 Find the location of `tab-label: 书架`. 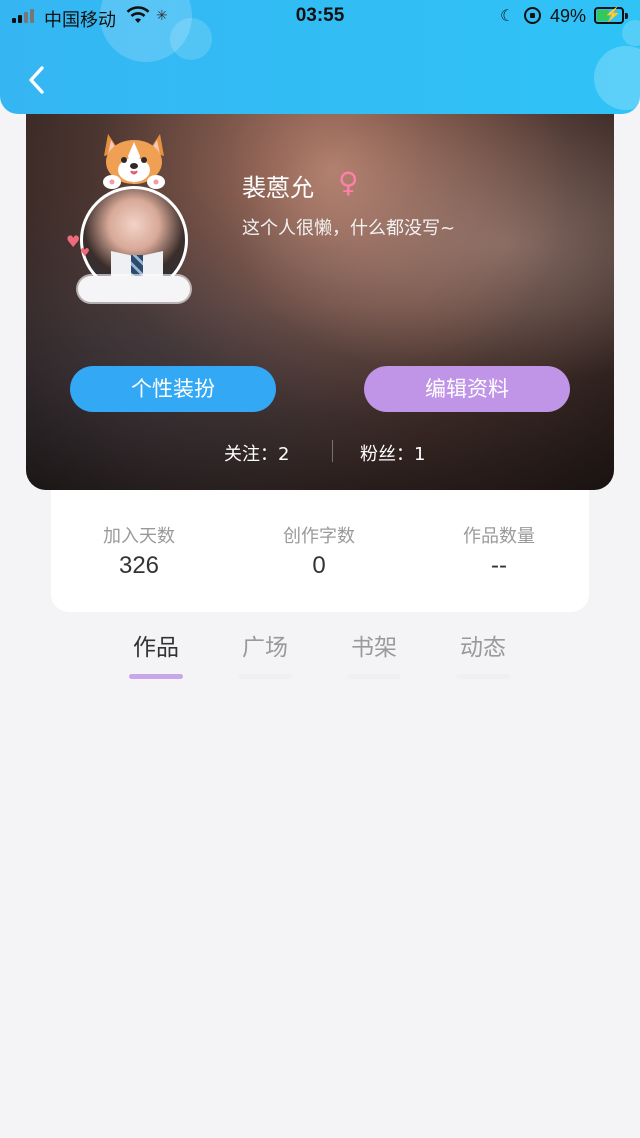

tab-label: 书架 is located at coordinates (374, 648).